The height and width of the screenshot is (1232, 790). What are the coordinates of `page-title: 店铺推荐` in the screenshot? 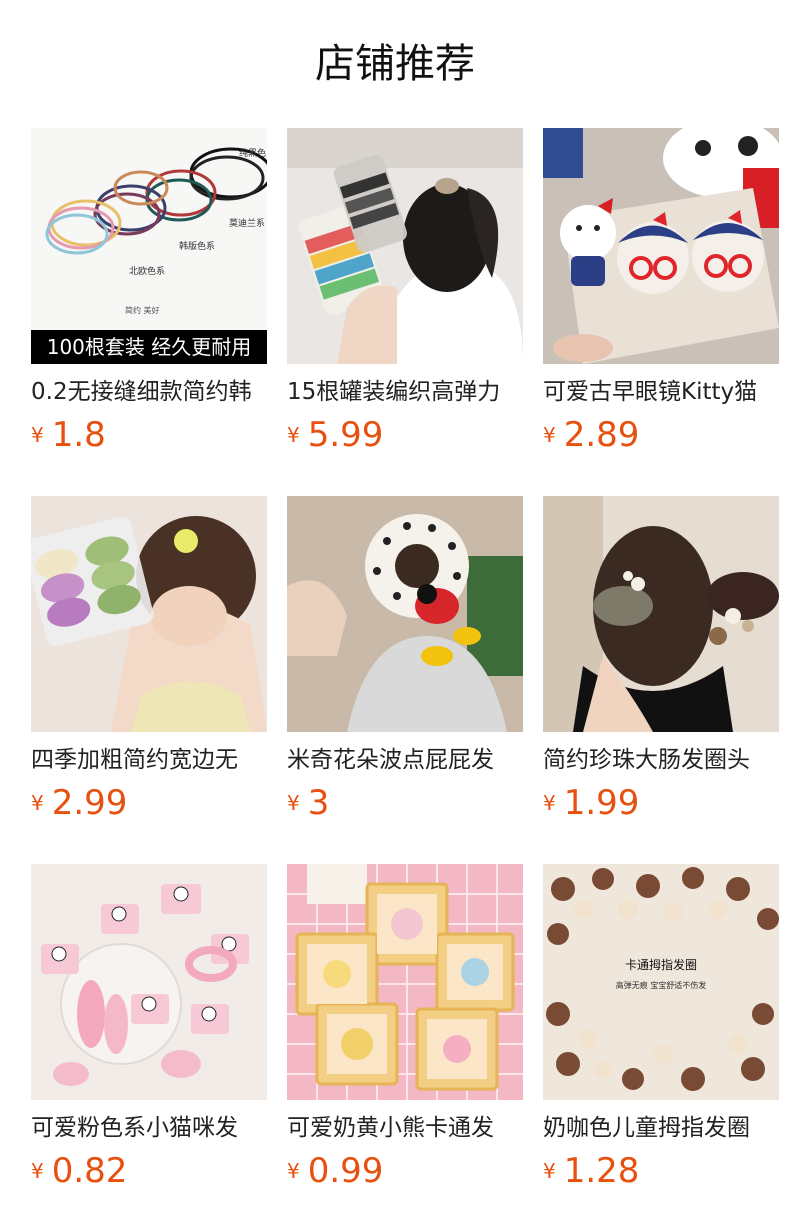 It's located at (395, 64).